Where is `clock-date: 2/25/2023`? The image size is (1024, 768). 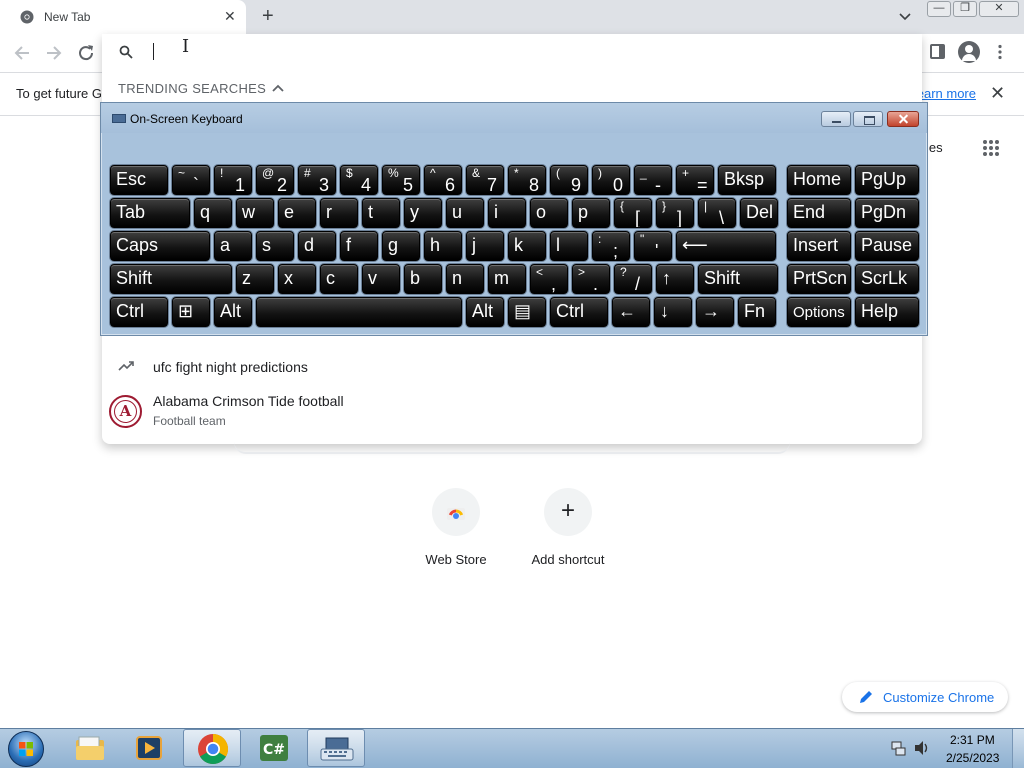
clock-date: 2/25/2023 is located at coordinates (972, 758).